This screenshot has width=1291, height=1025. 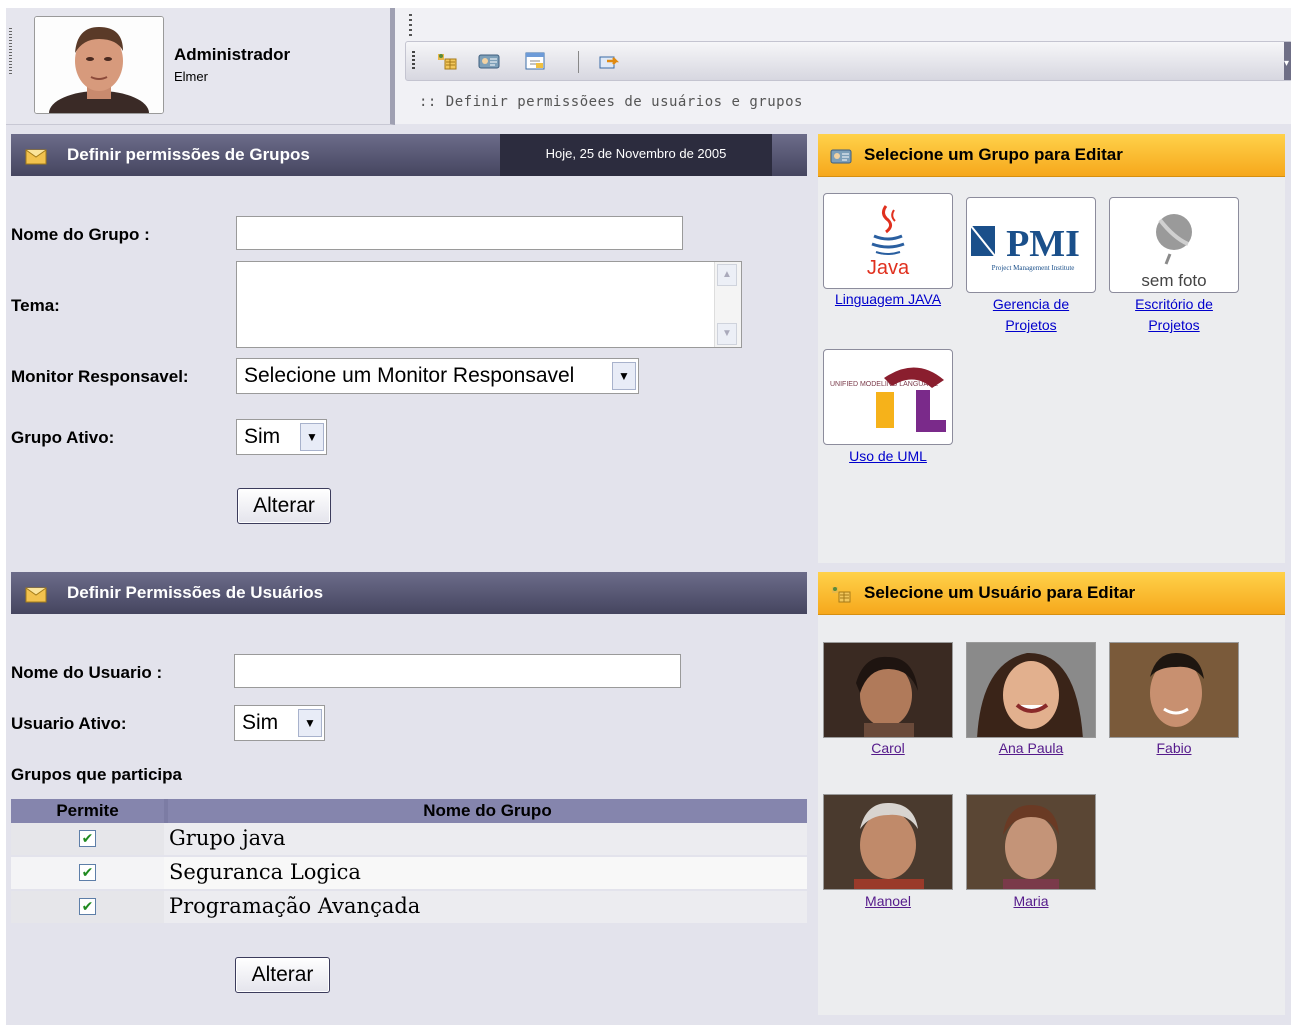 I want to click on java-logo-text: Java, so click(x=888, y=268).